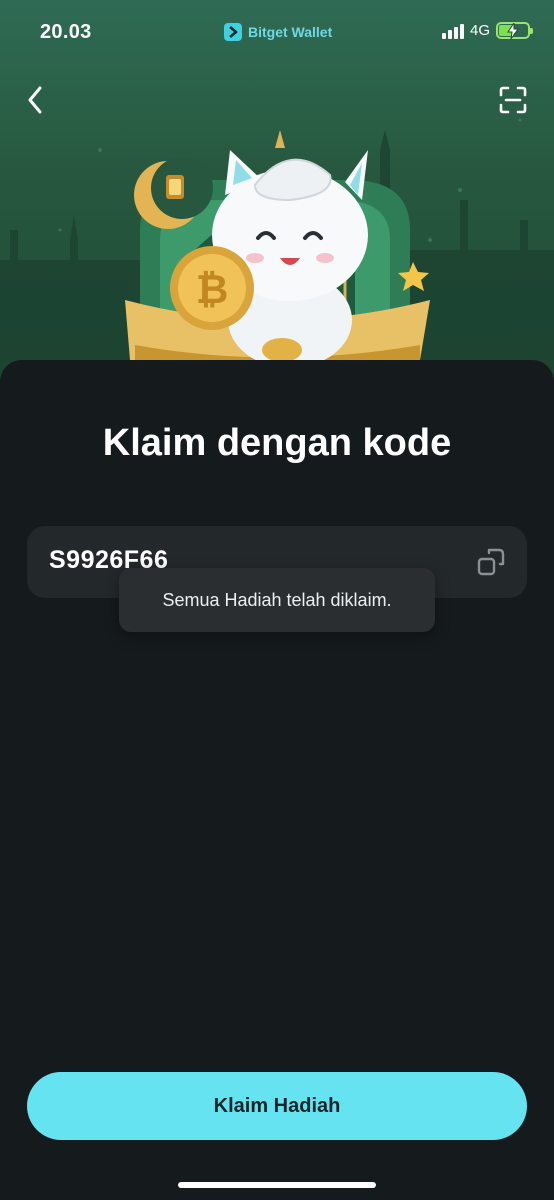 This screenshot has height=1200, width=554. What do you see at coordinates (66, 32) in the screenshot?
I see `status-time: 20.03` at bounding box center [66, 32].